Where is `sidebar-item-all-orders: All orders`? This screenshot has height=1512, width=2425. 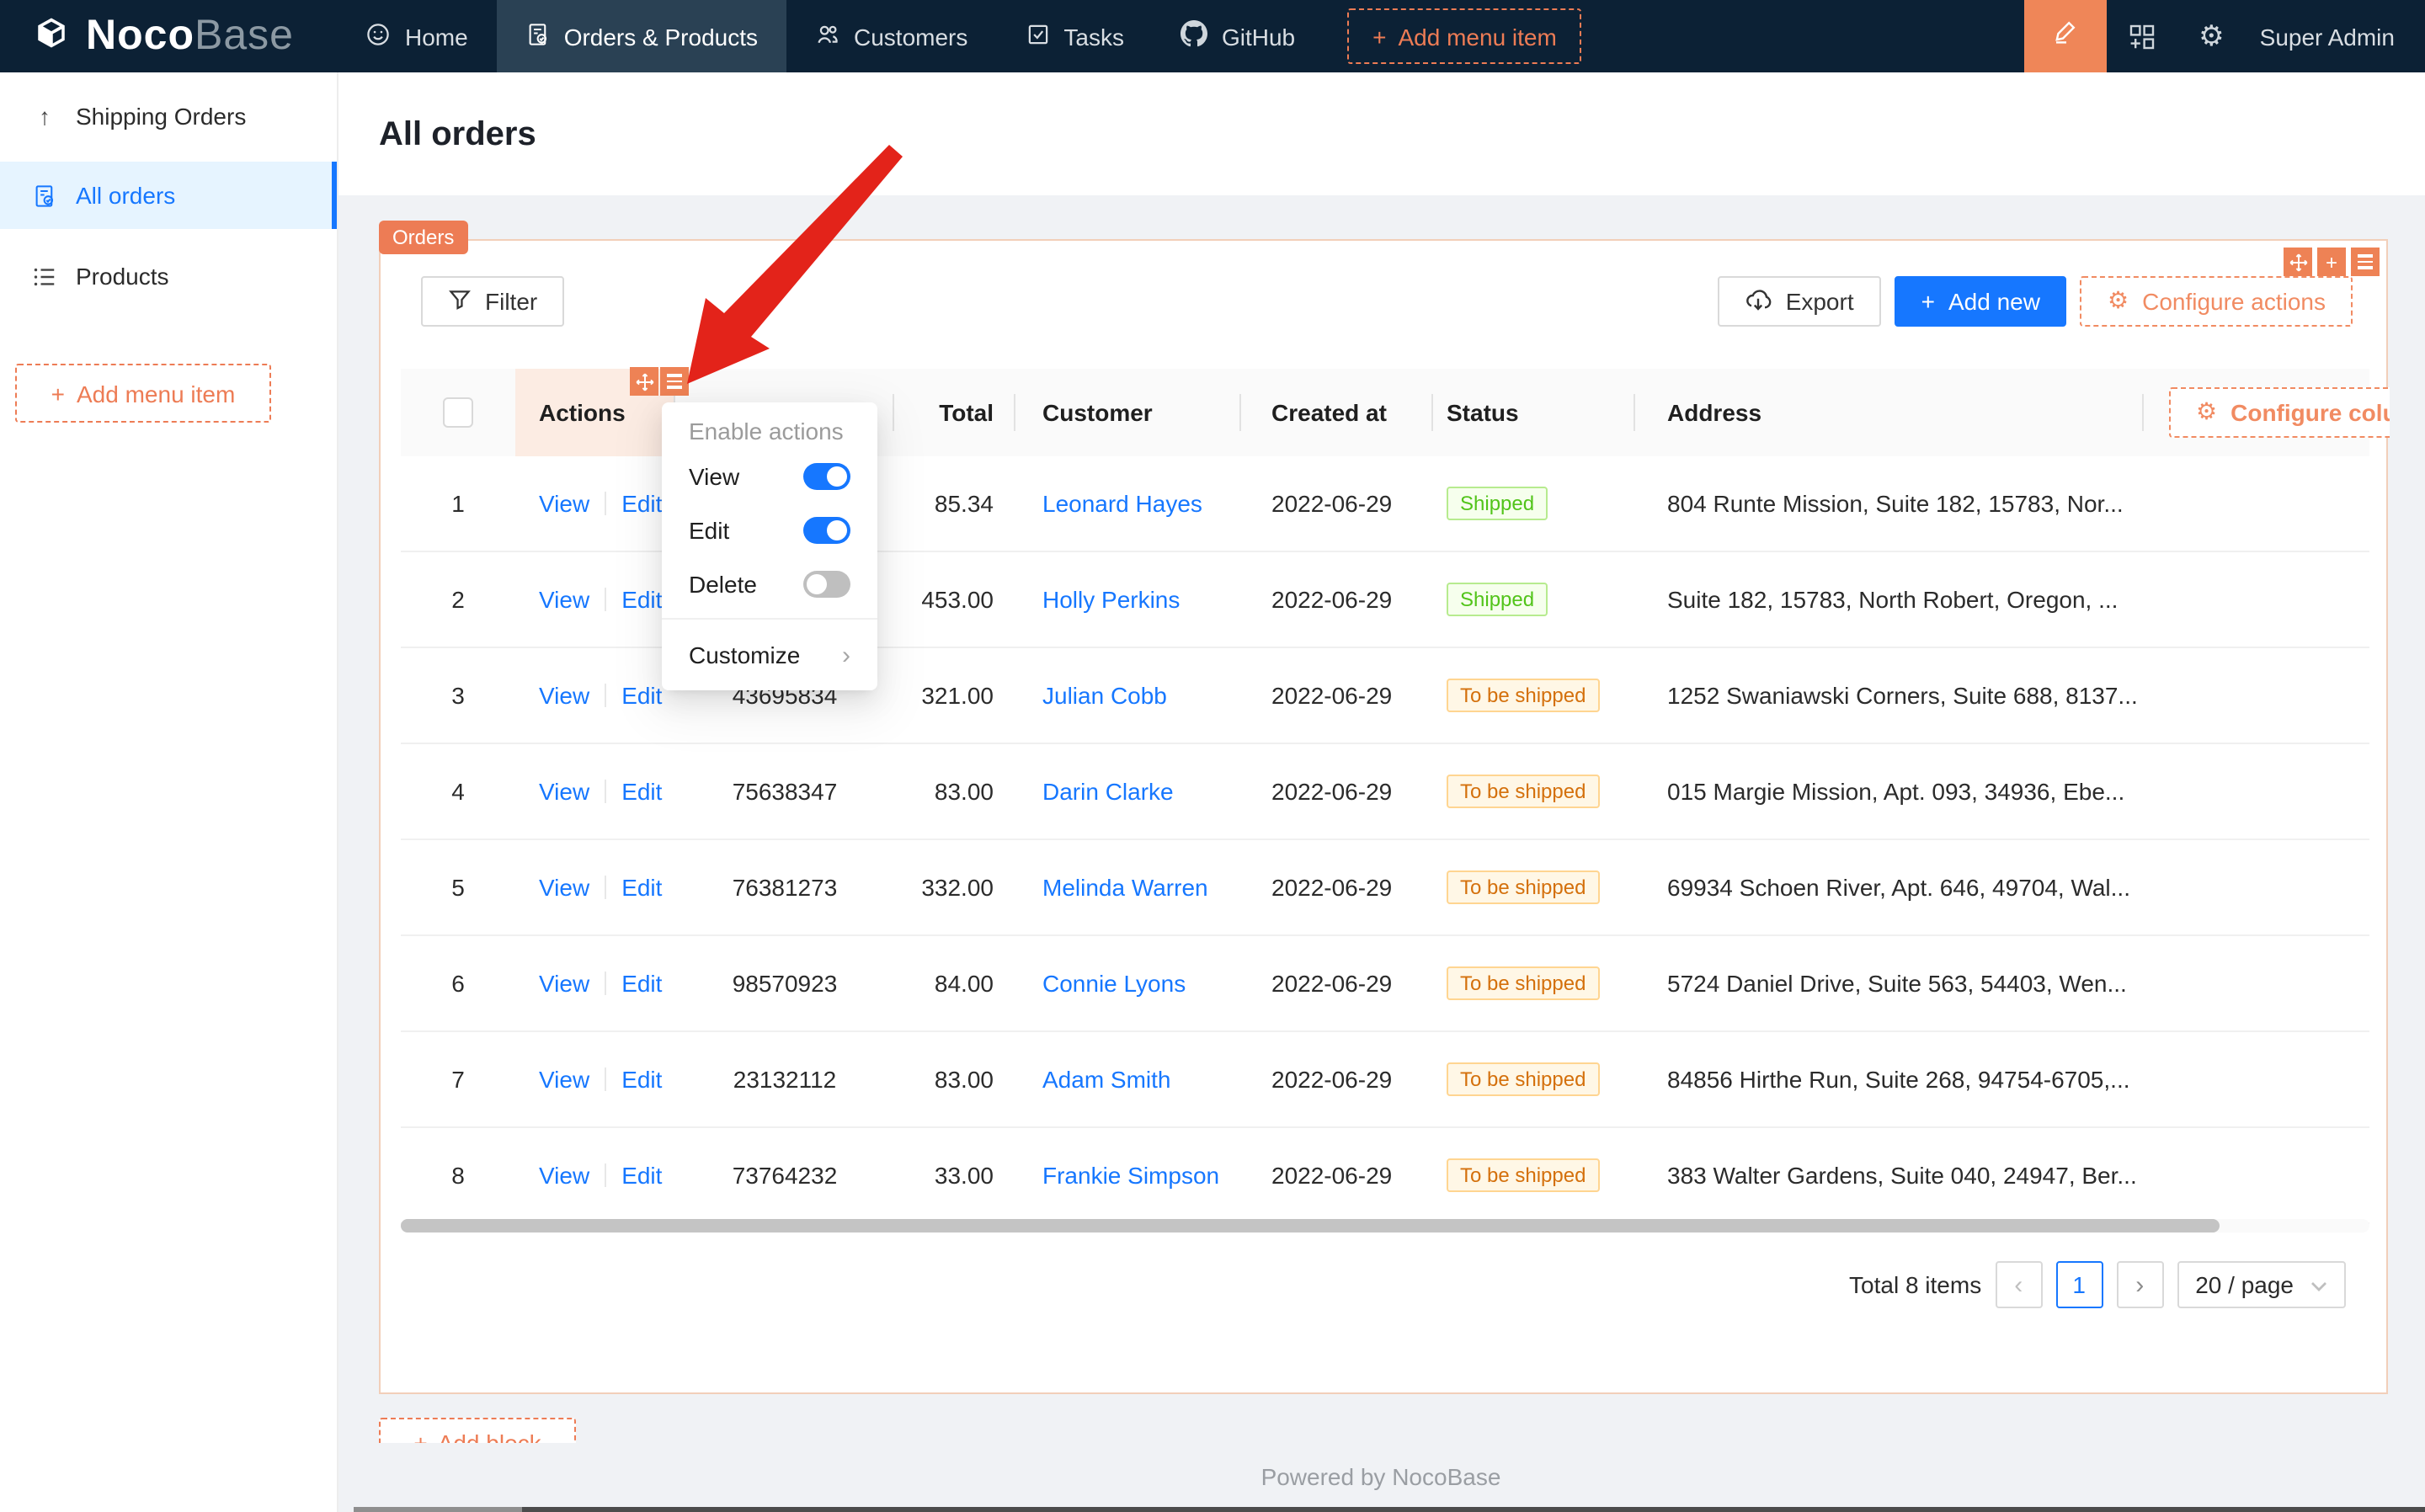
sidebar-item-all-orders: All orders is located at coordinates (168, 196).